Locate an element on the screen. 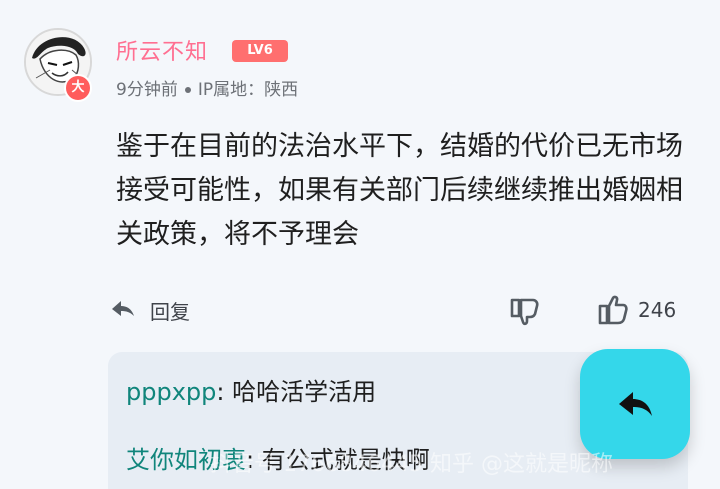 The height and width of the screenshot is (489, 720). sub-reply-colon: : is located at coordinates (224, 392).